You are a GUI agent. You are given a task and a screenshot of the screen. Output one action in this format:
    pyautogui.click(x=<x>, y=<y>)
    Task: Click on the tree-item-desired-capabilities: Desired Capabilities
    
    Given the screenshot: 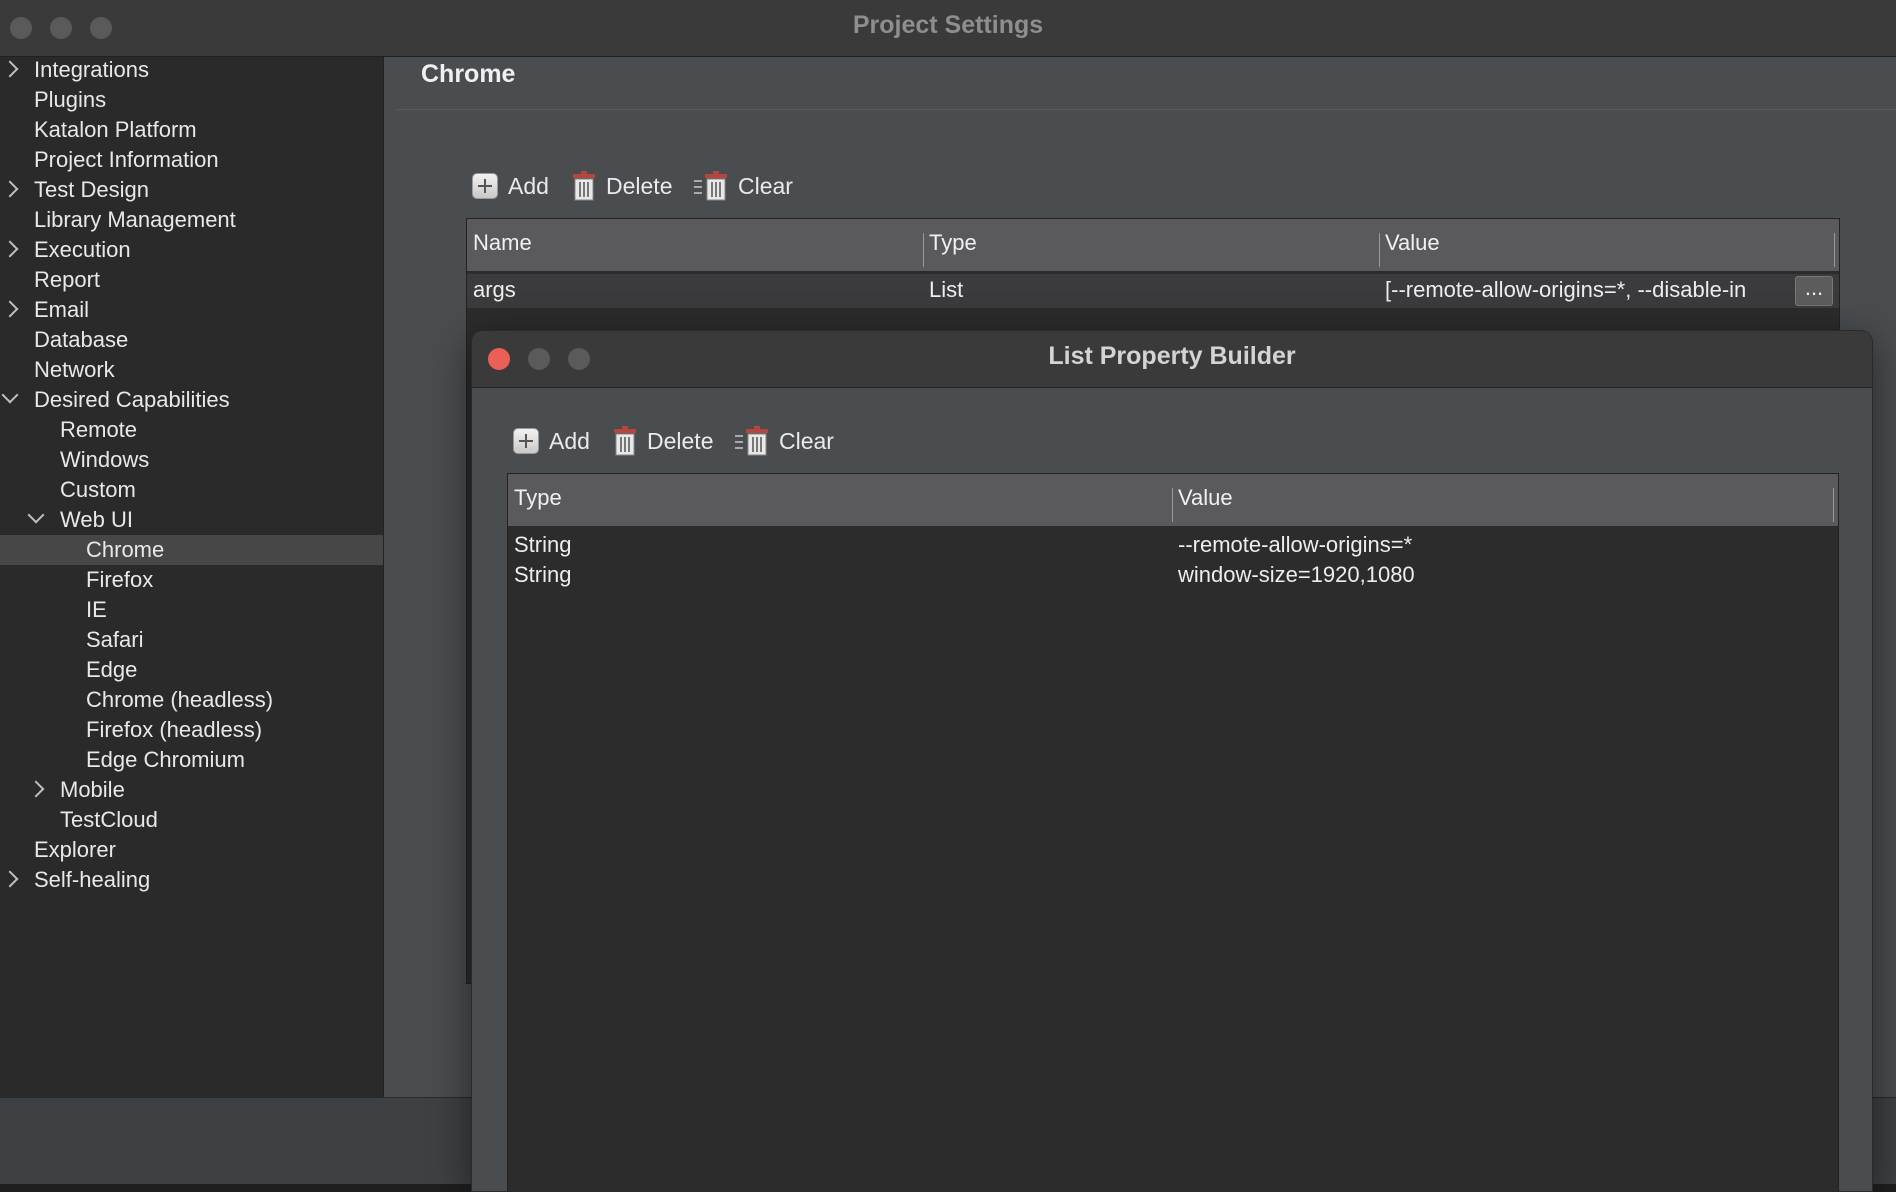 What is the action you would take?
    pyautogui.click(x=191, y=400)
    